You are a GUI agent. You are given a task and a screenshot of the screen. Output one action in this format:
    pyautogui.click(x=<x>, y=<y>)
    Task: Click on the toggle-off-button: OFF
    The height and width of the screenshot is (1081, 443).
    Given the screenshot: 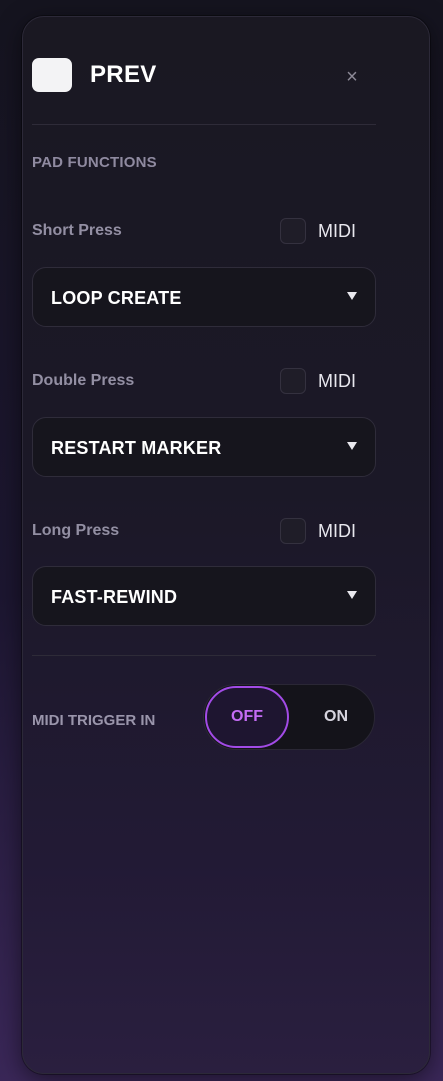 What is the action you would take?
    pyautogui.click(x=247, y=717)
    